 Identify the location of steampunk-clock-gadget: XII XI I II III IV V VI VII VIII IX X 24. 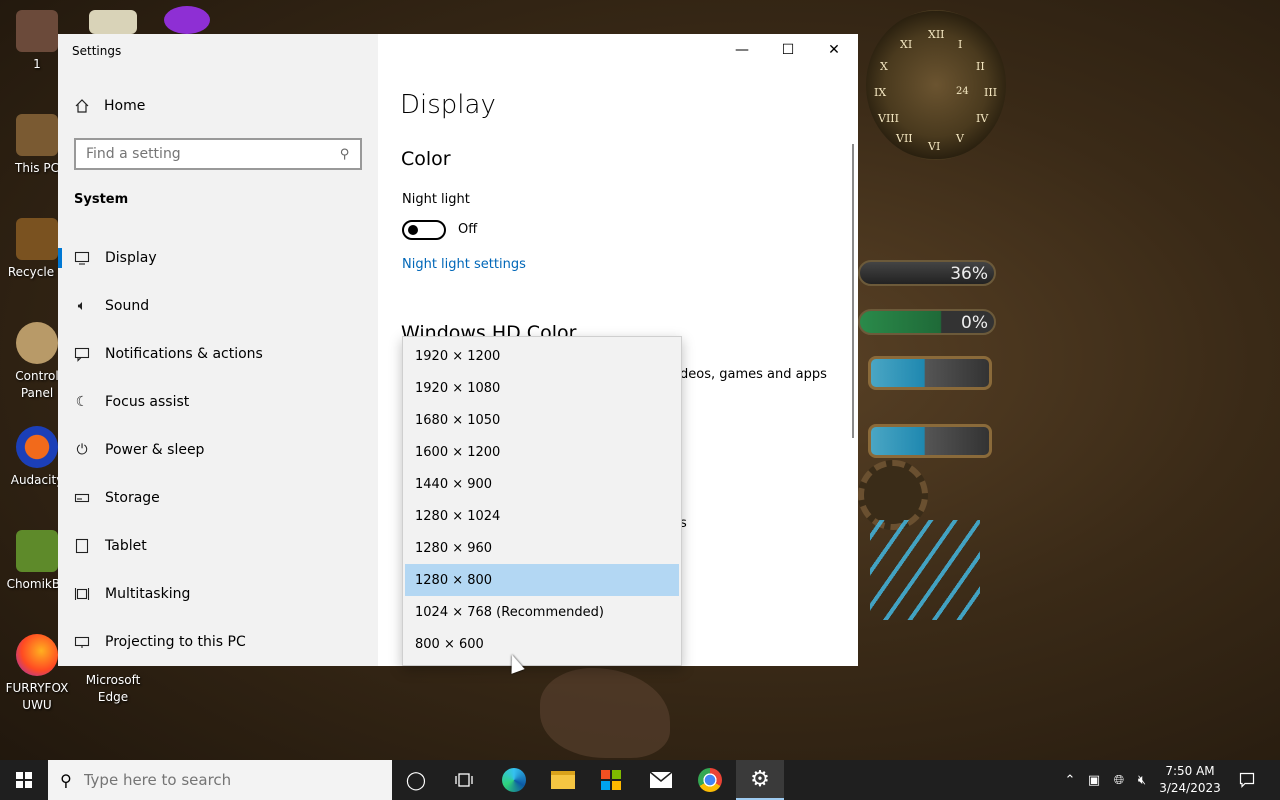
(936, 85).